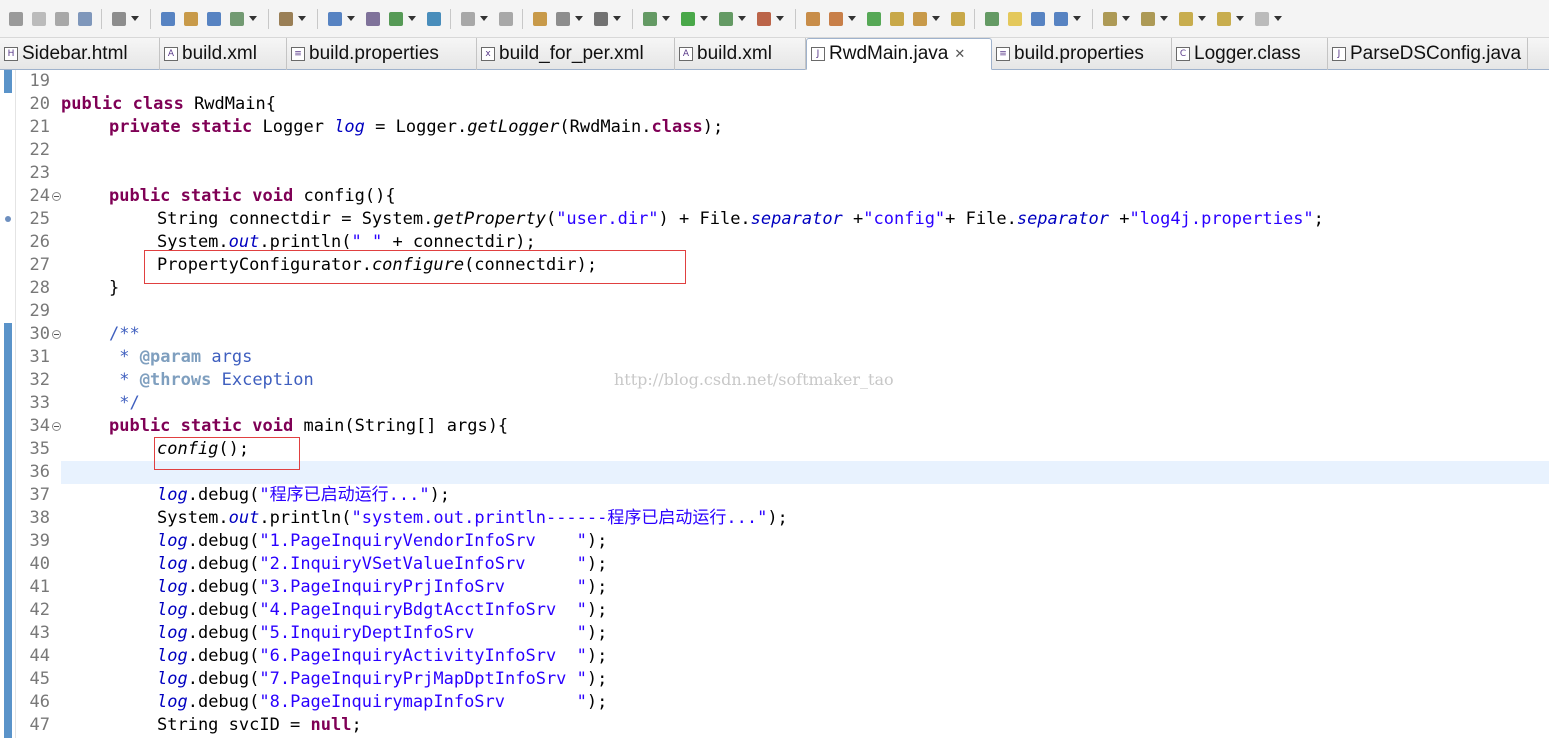  What do you see at coordinates (957, 18) in the screenshot?
I see `open-folder2-icon` at bounding box center [957, 18].